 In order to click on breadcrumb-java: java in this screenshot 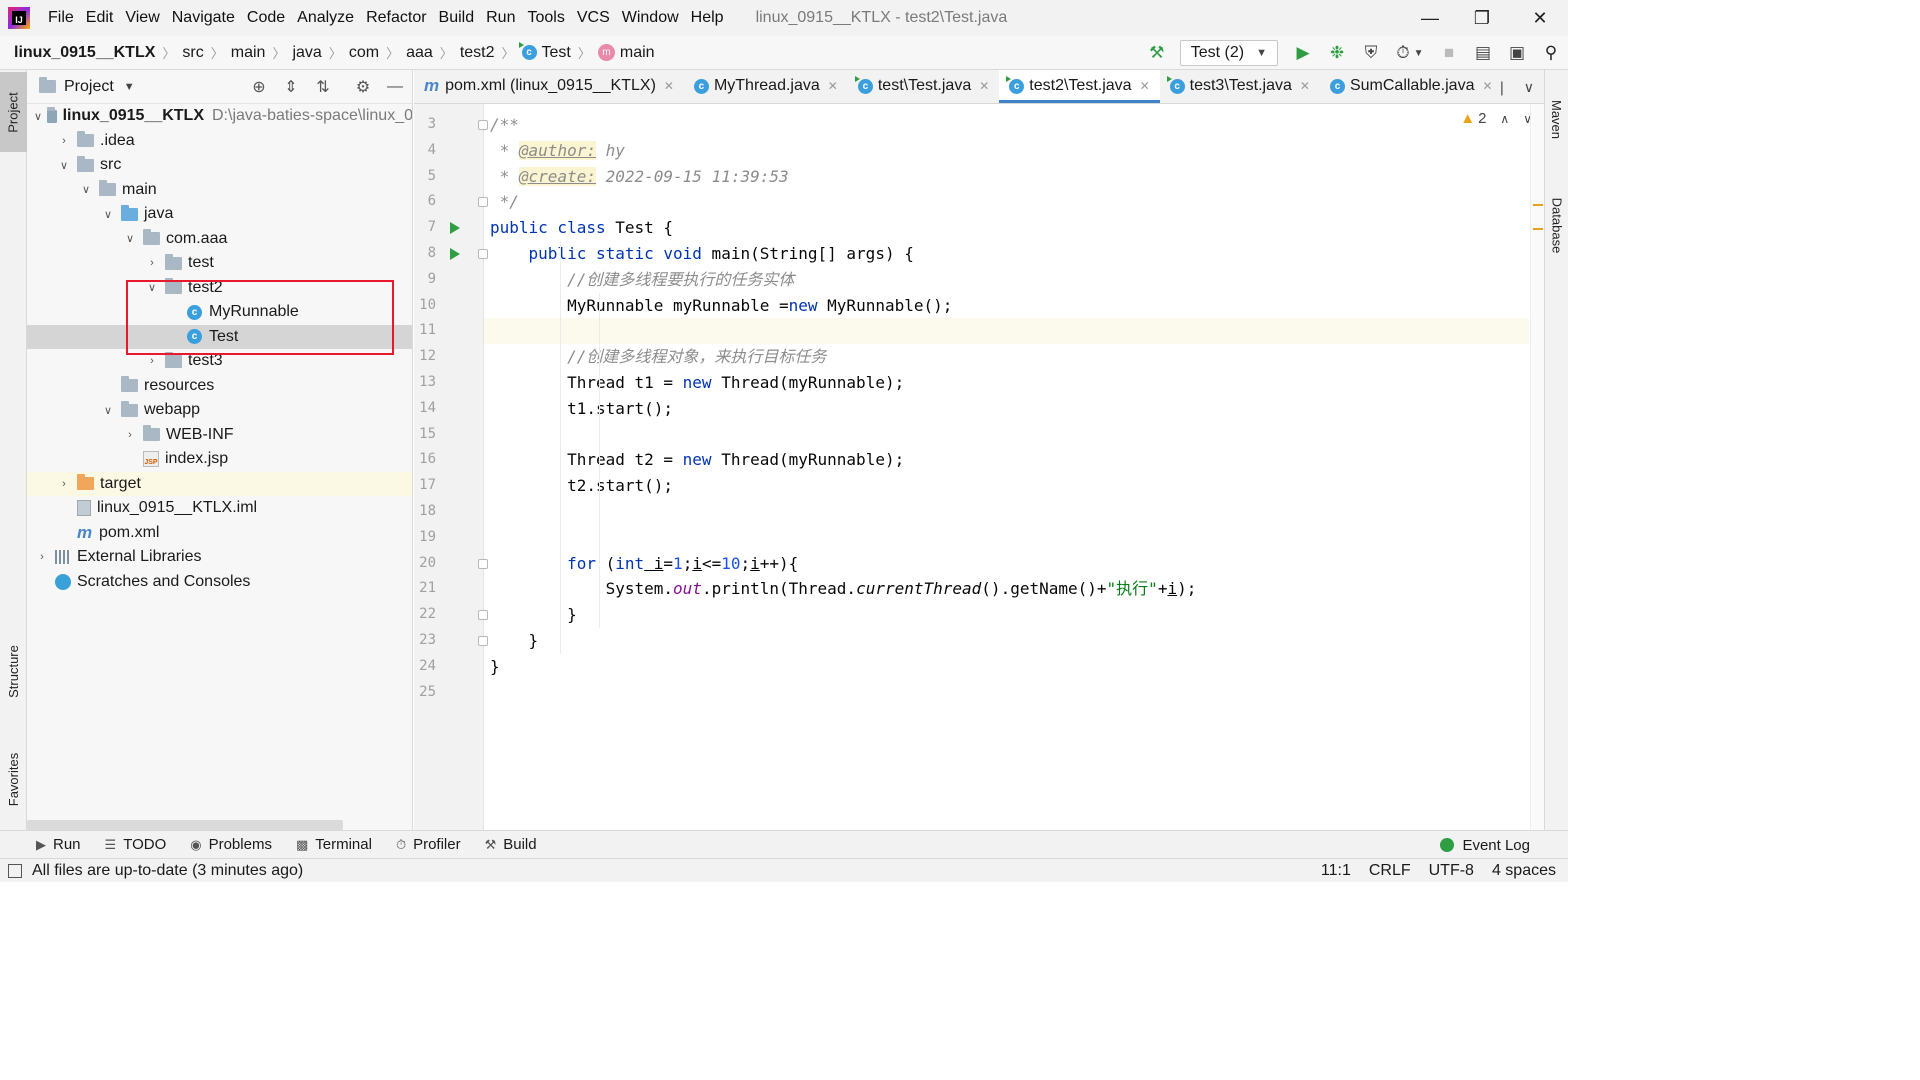, I will do `click(306, 53)`.